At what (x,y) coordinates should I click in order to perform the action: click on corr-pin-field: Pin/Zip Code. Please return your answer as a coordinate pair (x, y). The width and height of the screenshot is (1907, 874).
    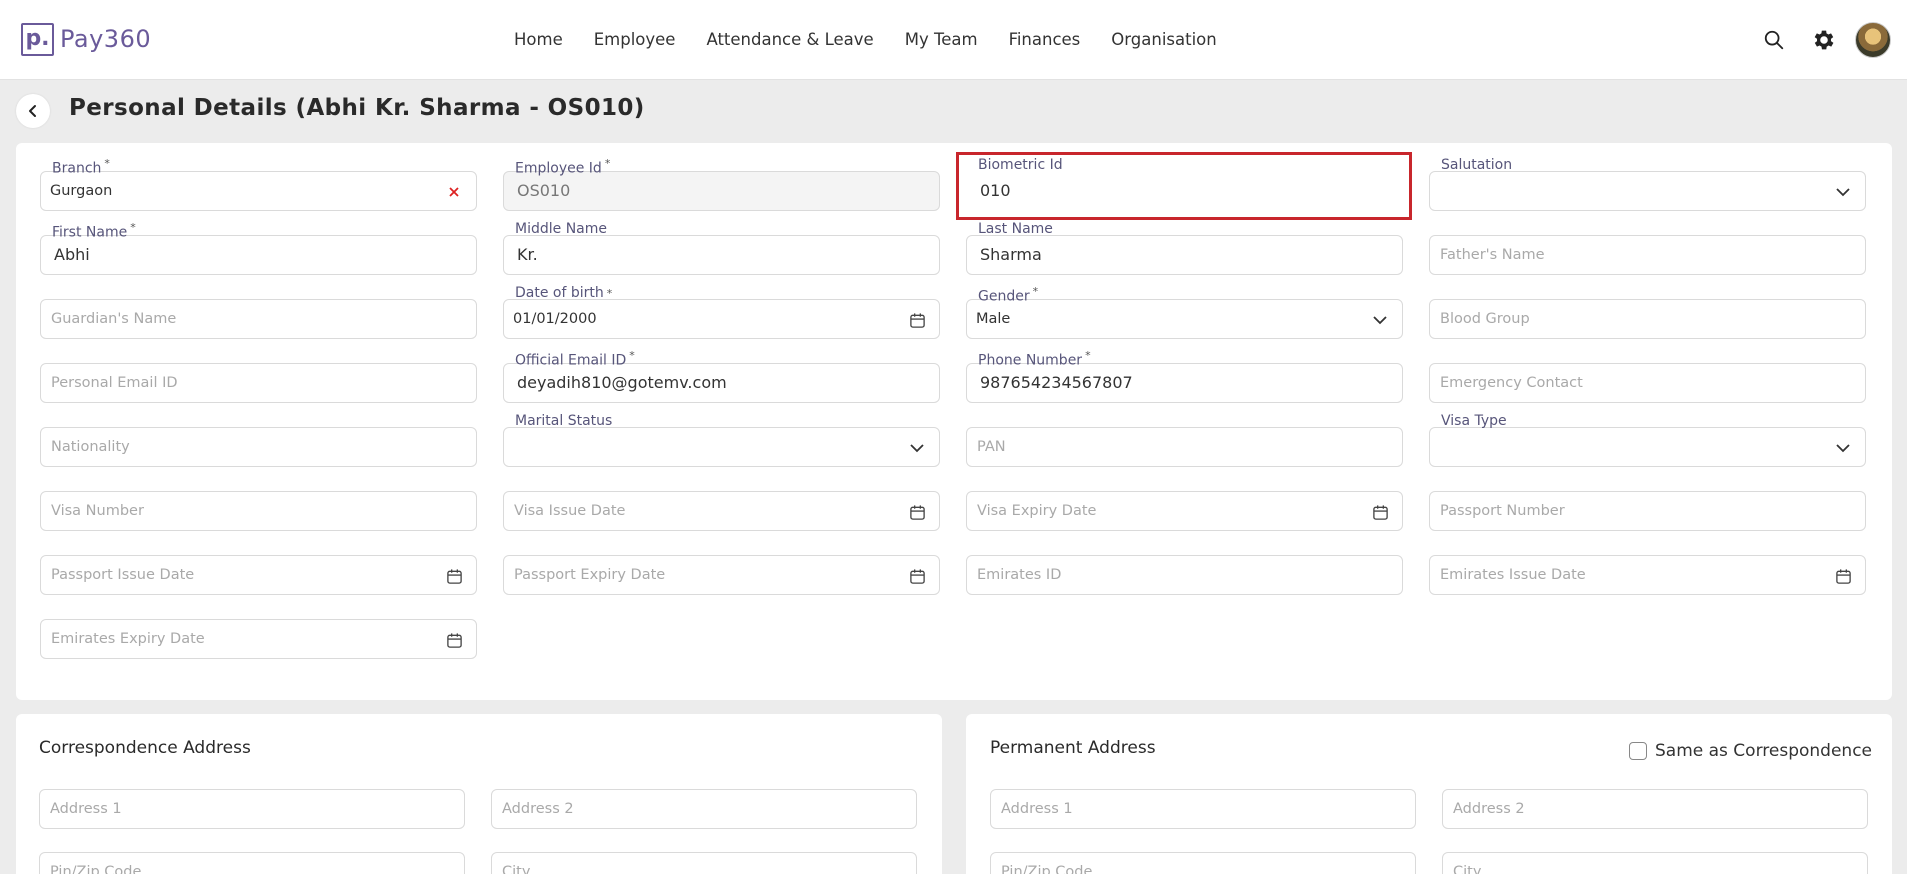
    Looking at the image, I should click on (252, 863).